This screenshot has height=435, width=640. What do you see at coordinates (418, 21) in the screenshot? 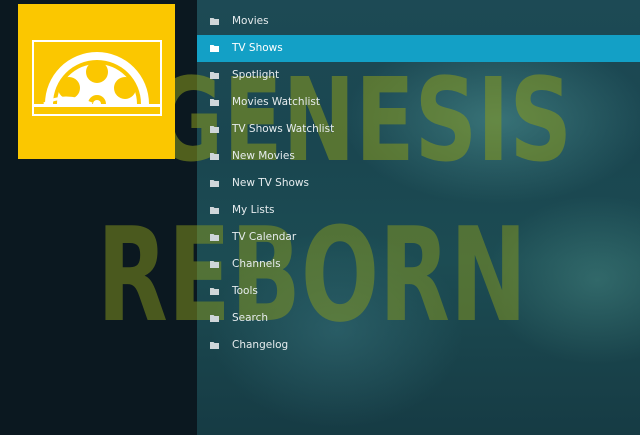
I see `menu-item-movies: Movies` at bounding box center [418, 21].